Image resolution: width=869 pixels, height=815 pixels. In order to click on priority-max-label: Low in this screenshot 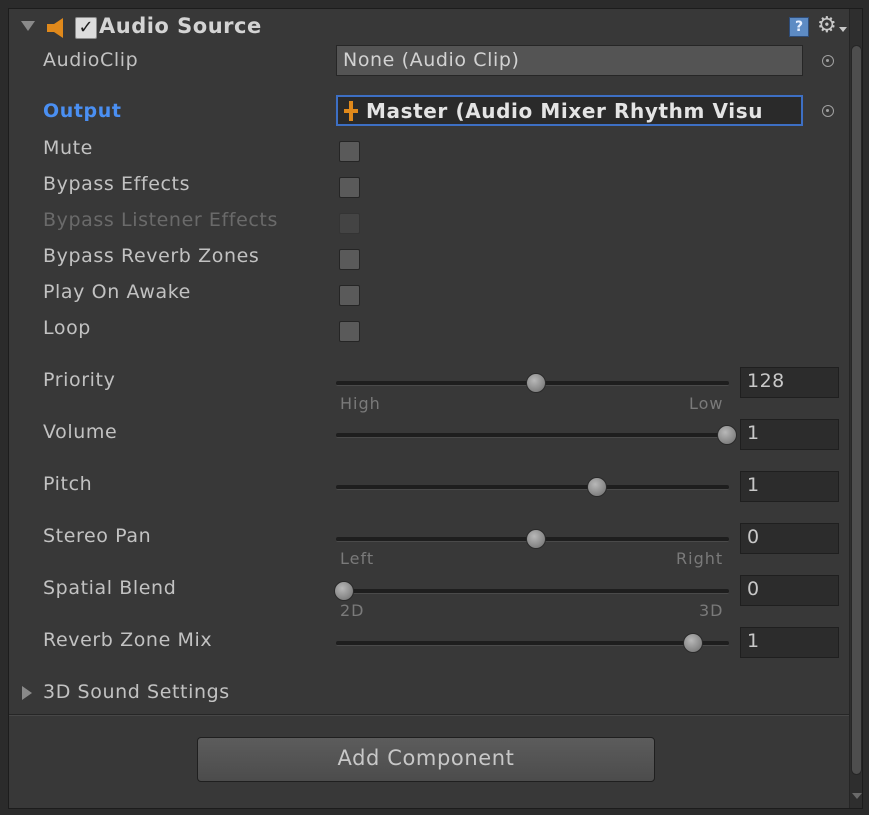, I will do `click(706, 403)`.